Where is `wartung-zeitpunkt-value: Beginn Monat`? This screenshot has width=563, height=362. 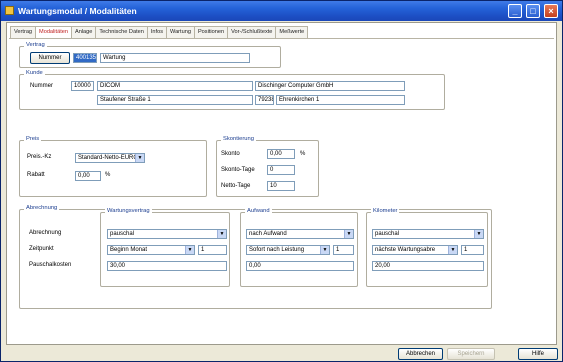
wartung-zeitpunkt-value: Beginn Monat is located at coordinates (129, 250).